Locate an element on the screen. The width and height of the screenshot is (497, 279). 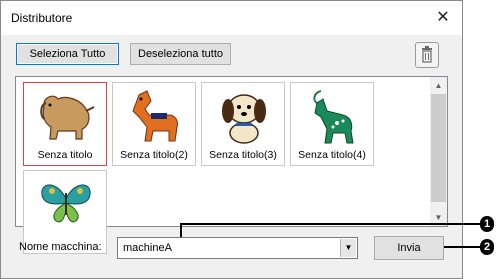
callout-badge-2: 2 is located at coordinates (487, 247).